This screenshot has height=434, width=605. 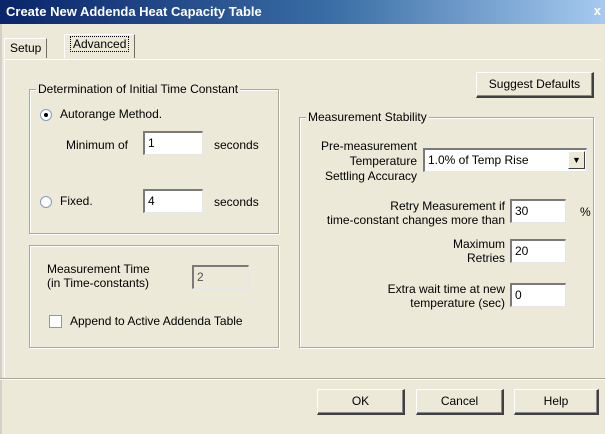 What do you see at coordinates (556, 402) in the screenshot?
I see `help-button: Help` at bounding box center [556, 402].